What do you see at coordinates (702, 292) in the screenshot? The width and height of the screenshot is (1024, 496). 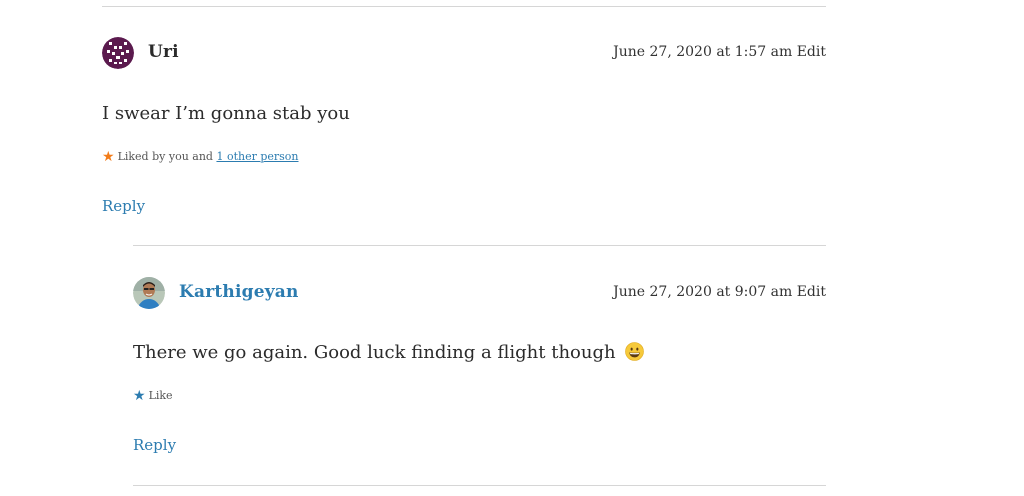 I see `comment-date-link: June 27, 2020 at 9:07 am` at bounding box center [702, 292].